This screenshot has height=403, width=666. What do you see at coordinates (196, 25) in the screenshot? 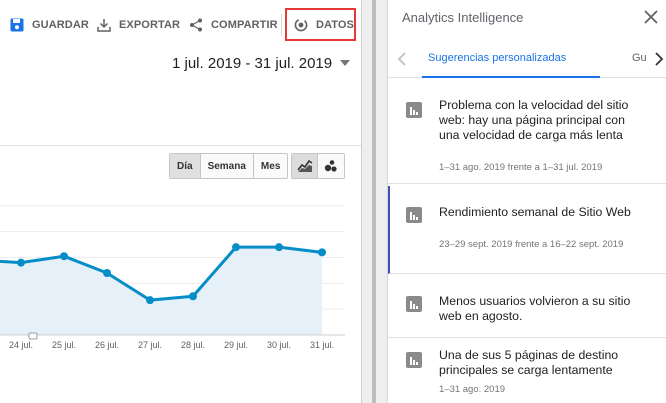
I see `share-icon` at bounding box center [196, 25].